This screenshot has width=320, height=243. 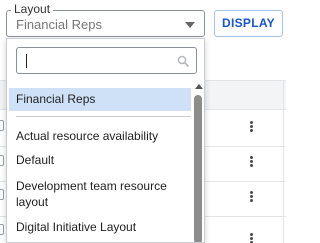 What do you see at coordinates (198, 168) in the screenshot?
I see `scrollbar-thumb` at bounding box center [198, 168].